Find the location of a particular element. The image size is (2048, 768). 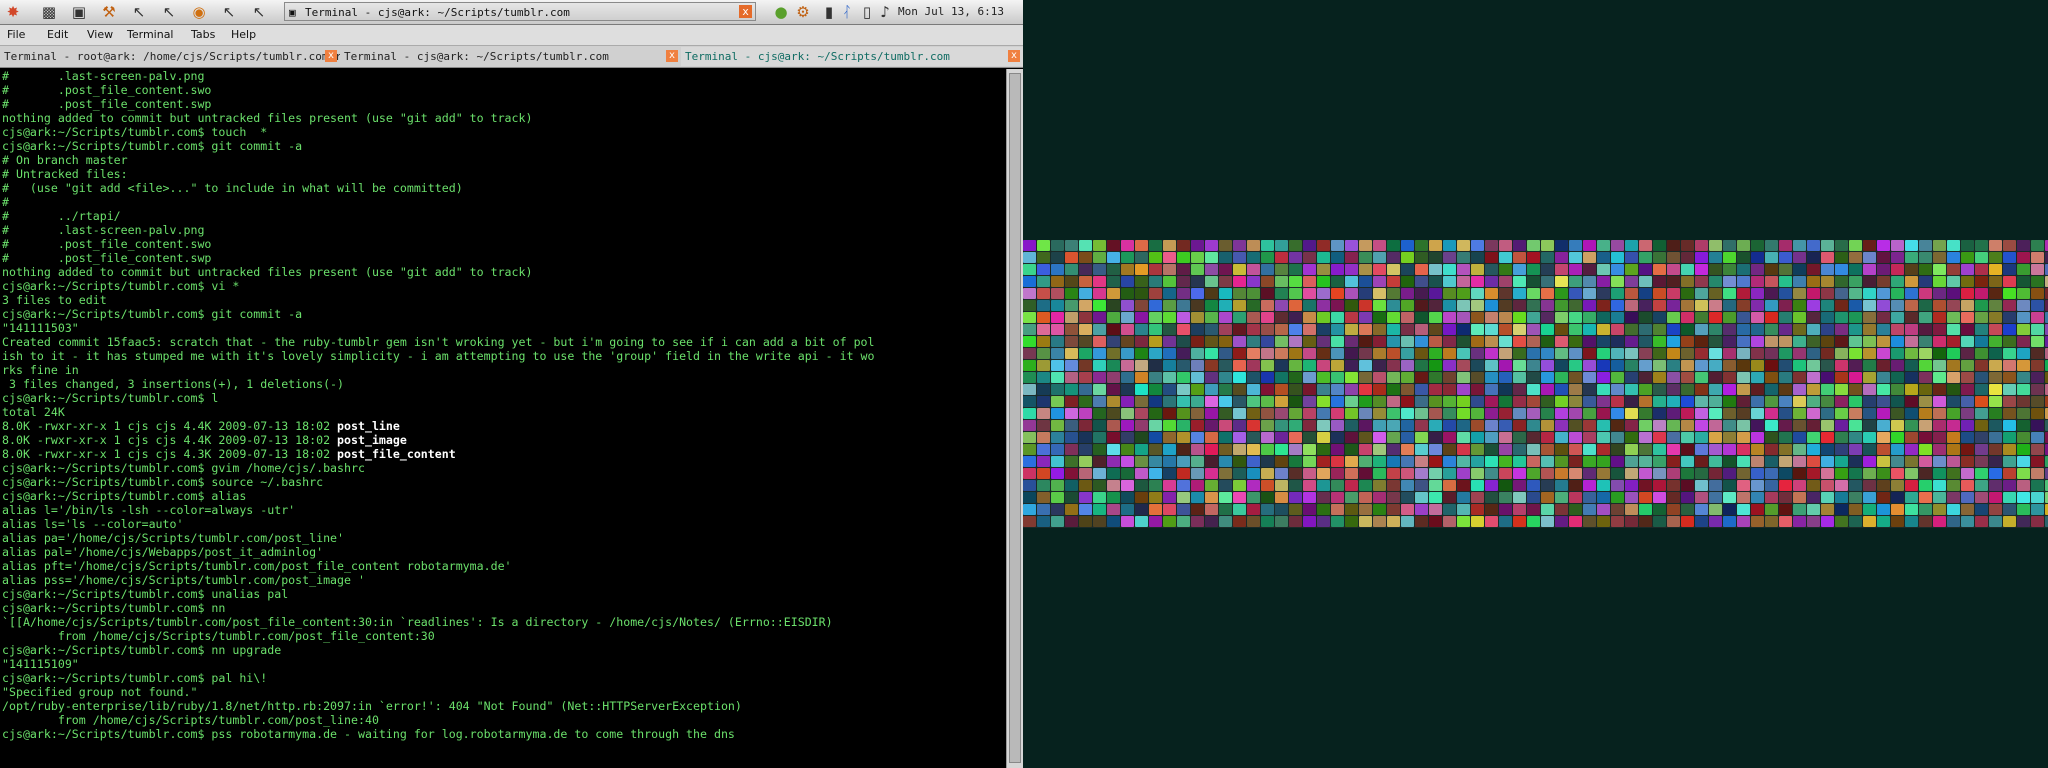

terminal-line: "141111503" is located at coordinates (40, 328).